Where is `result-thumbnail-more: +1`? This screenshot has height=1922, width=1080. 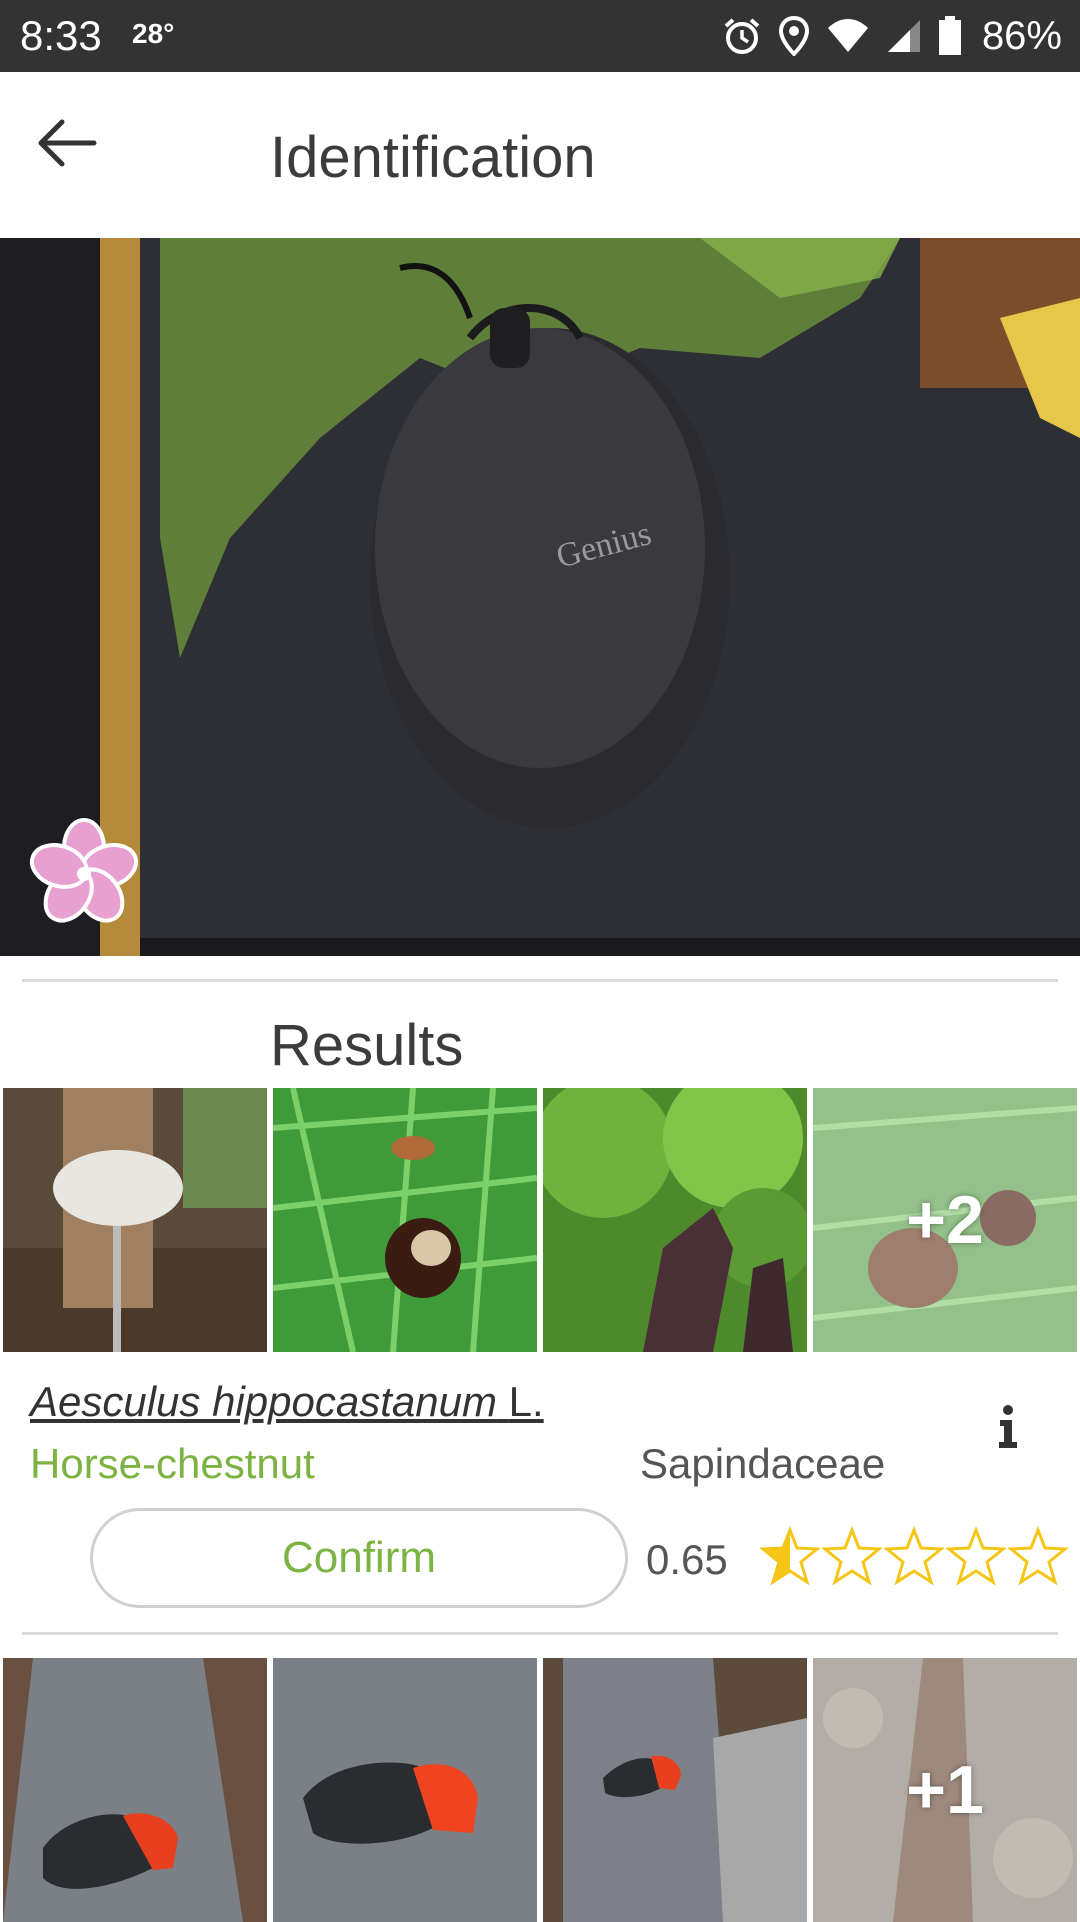
result-thumbnail-more: +1 is located at coordinates (945, 1790).